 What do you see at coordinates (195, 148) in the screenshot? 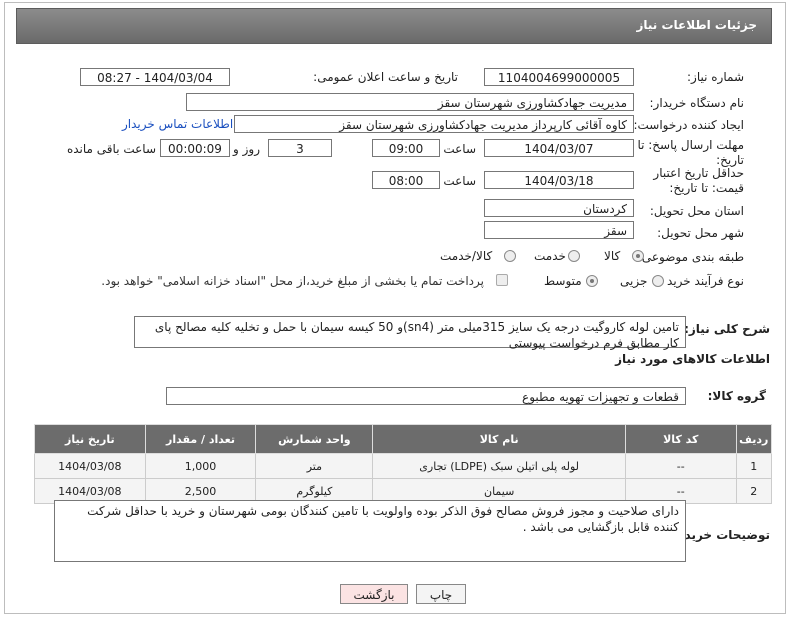
I see `remaining-time-field: 00:00:09` at bounding box center [195, 148].